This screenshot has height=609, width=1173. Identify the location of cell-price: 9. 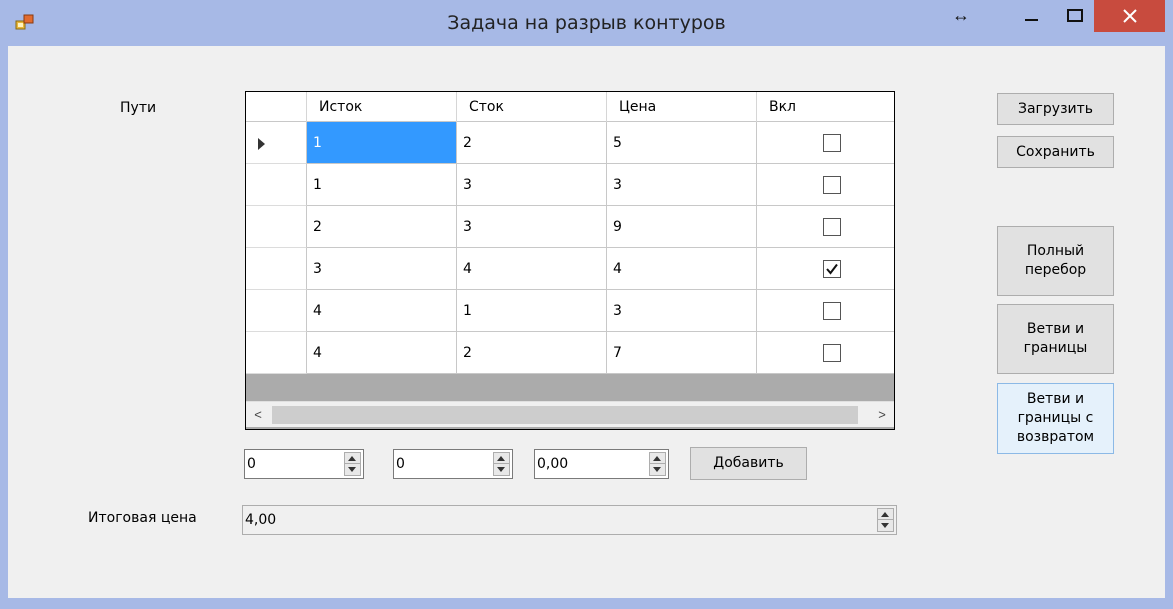
(682, 227).